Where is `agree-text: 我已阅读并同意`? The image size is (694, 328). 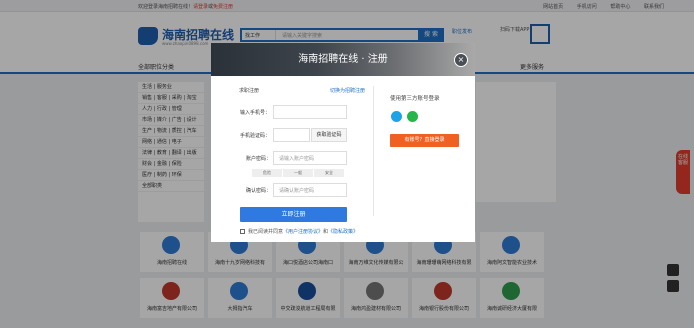 agree-text: 我已阅读并同意 is located at coordinates (266, 232).